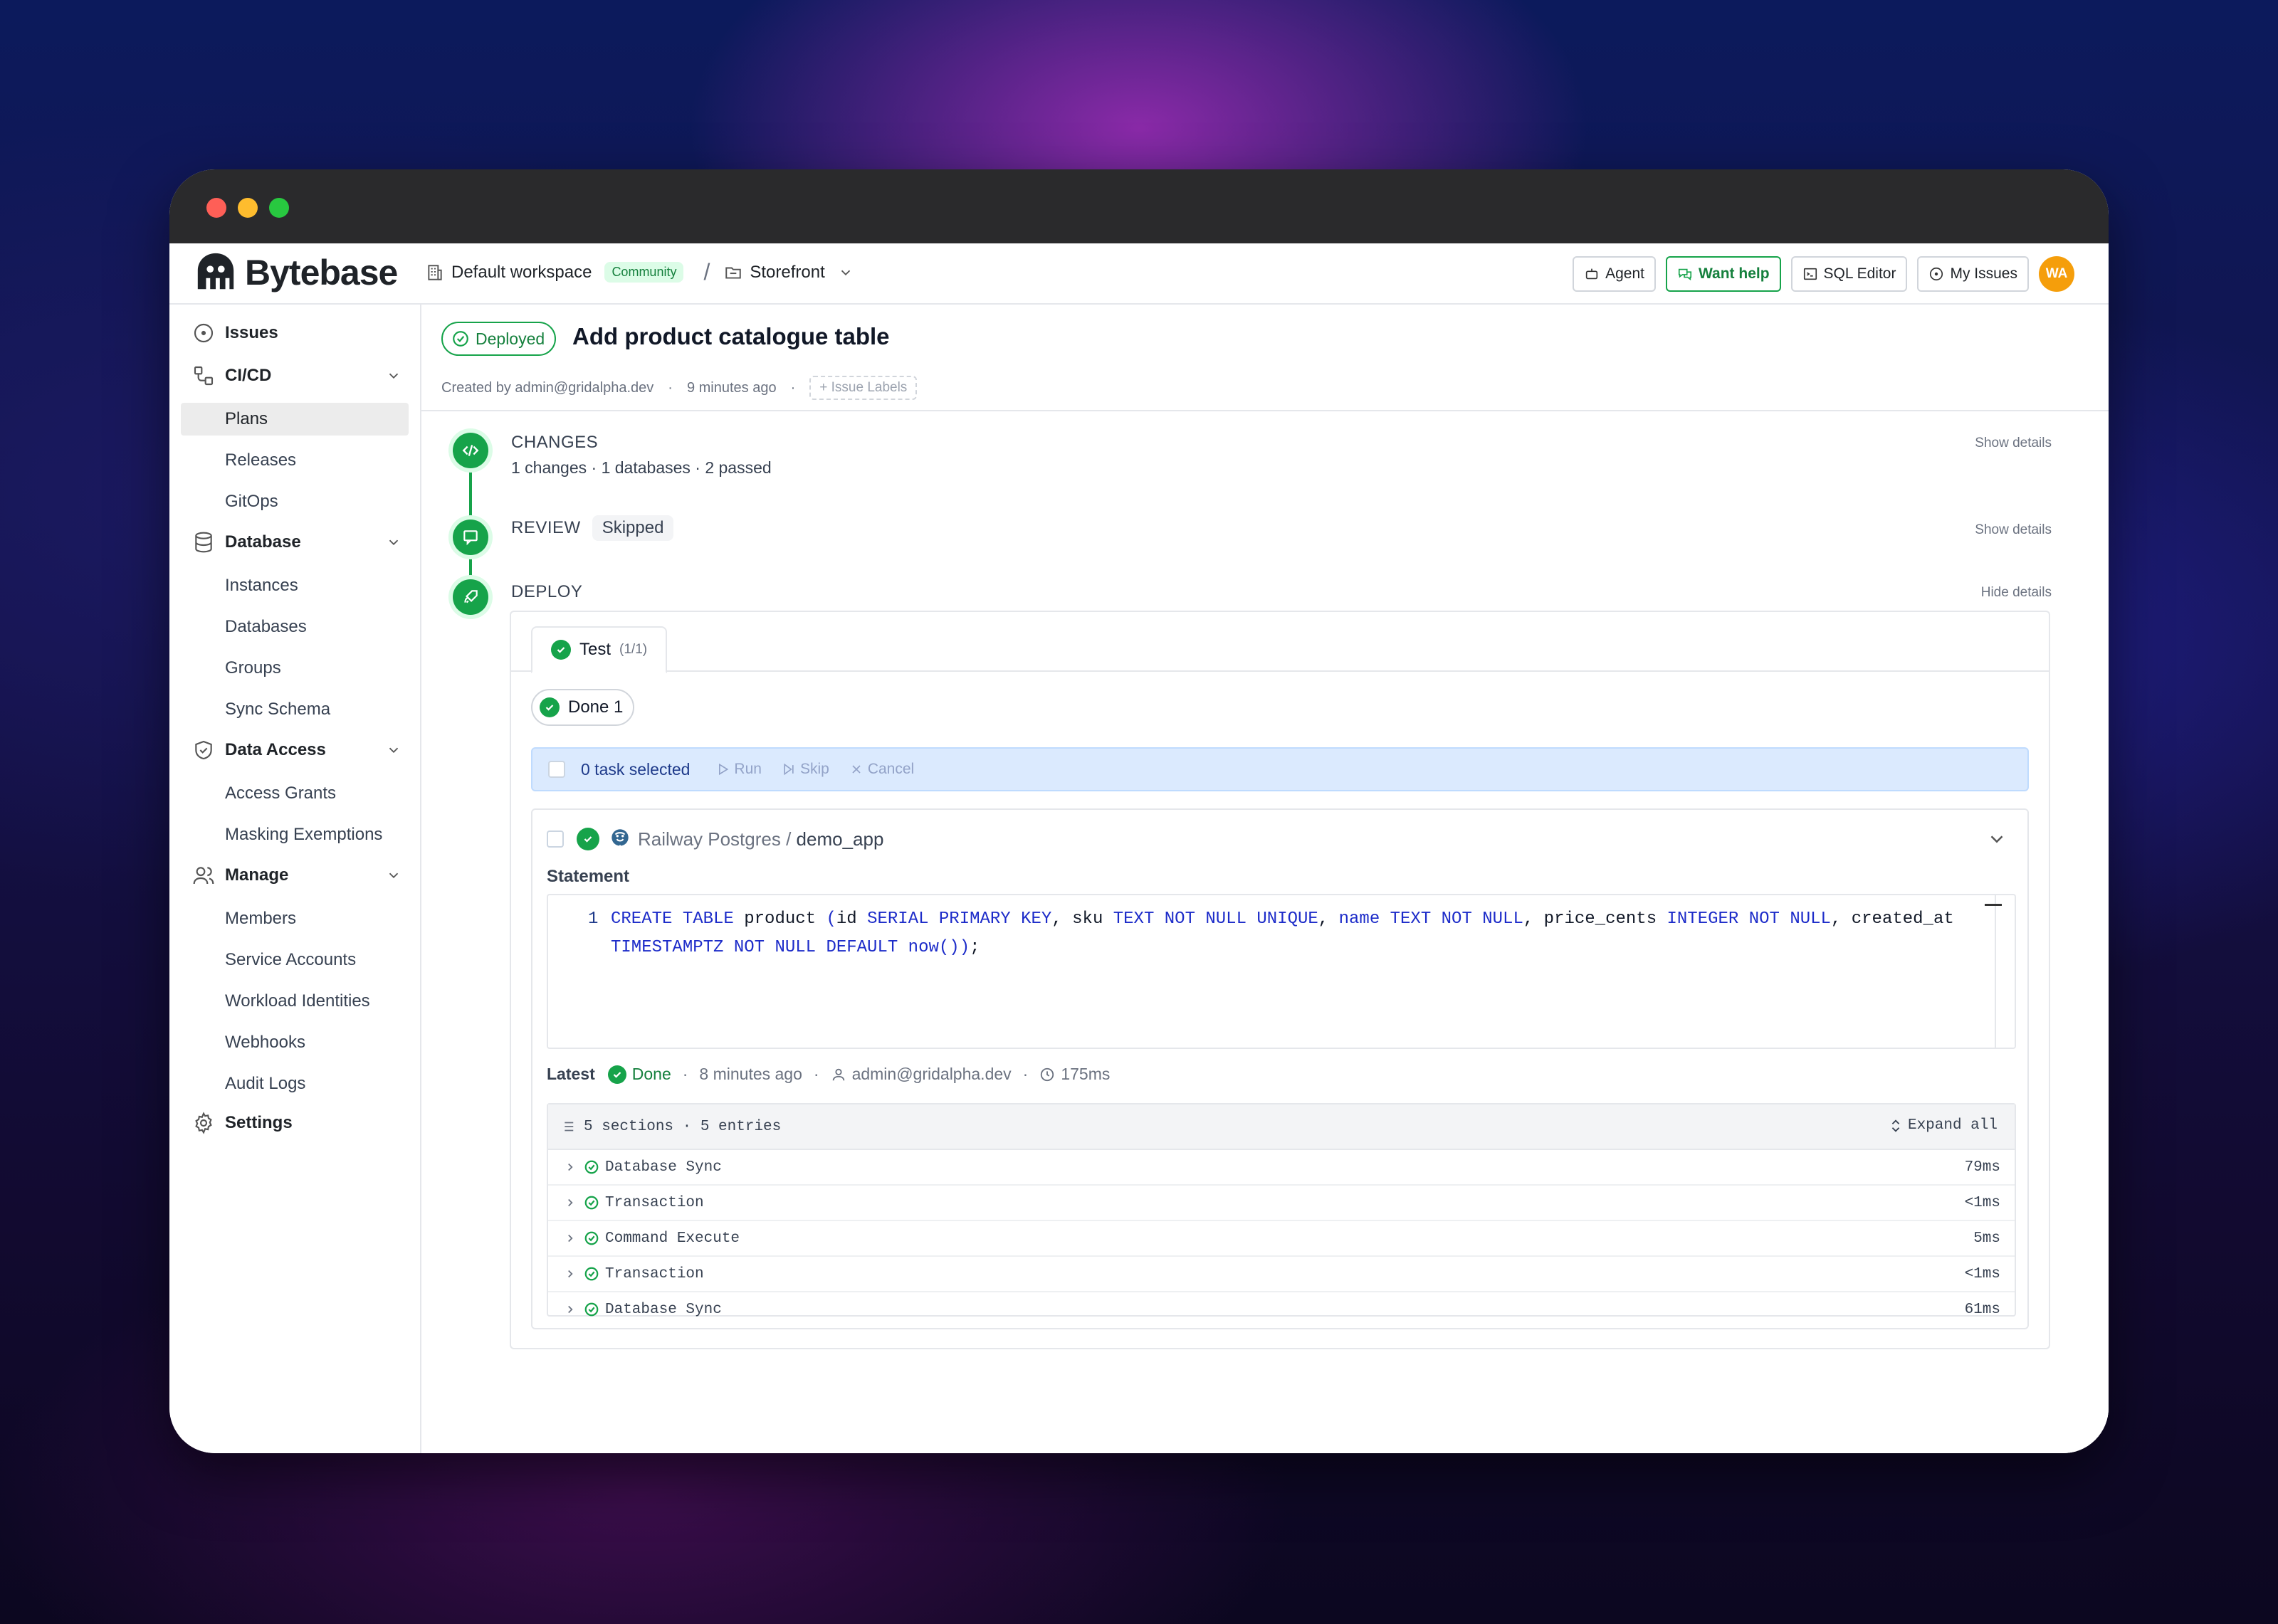  What do you see at coordinates (738, 769) in the screenshot?
I see `run-button: Run` at bounding box center [738, 769].